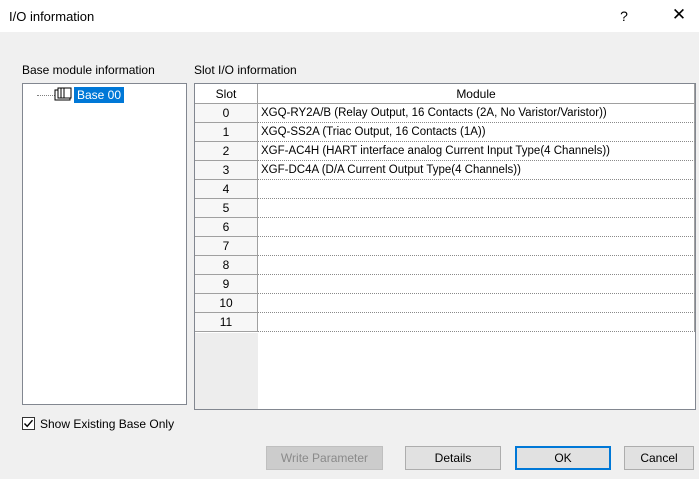 The height and width of the screenshot is (479, 699). I want to click on table-row: 7, so click(445, 246).